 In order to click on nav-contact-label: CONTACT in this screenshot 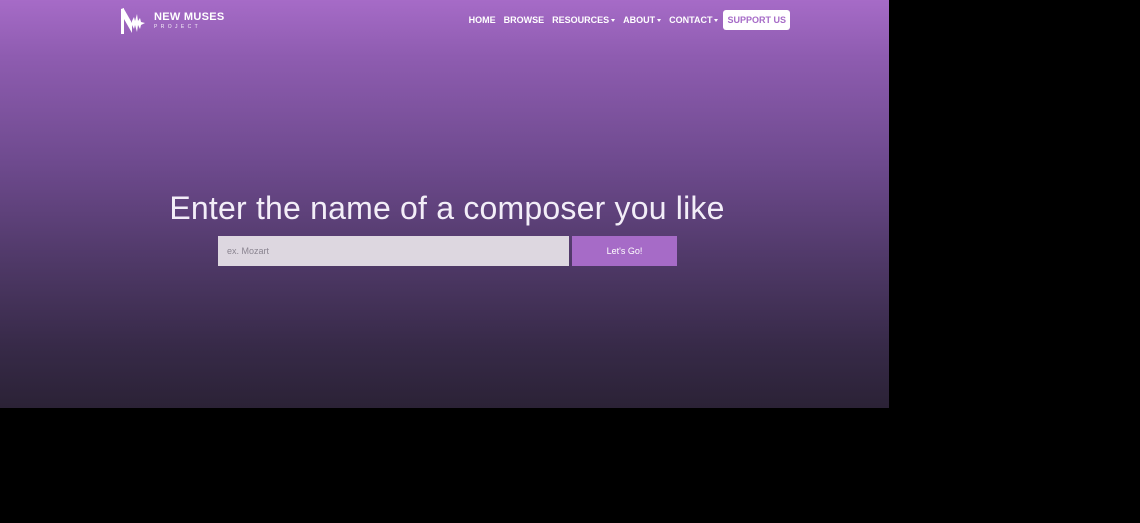, I will do `click(691, 20)`.